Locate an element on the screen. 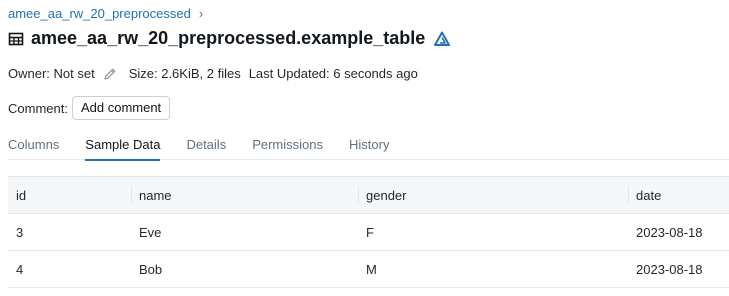  table-cell: F is located at coordinates (493, 232).